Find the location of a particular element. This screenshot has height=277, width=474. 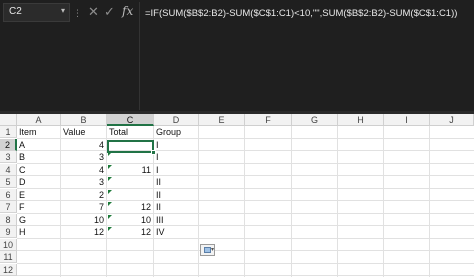

cell-b6: 2 is located at coordinates (82, 195).